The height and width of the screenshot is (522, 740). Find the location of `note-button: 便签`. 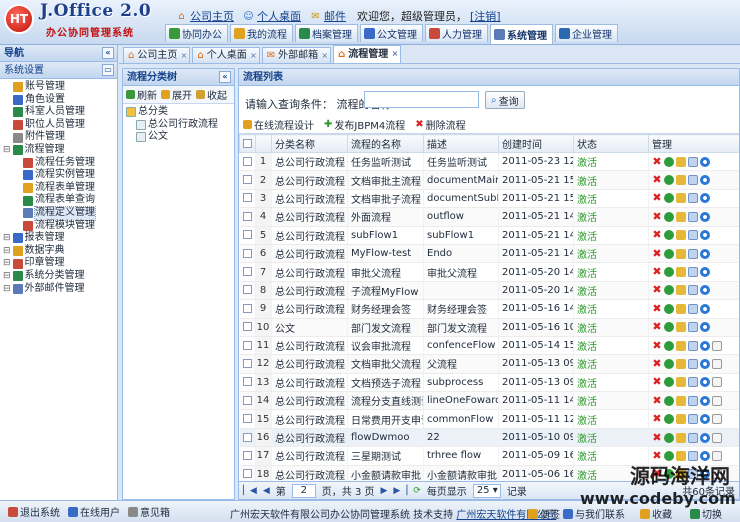

note-button: 便签 is located at coordinates (544, 513).